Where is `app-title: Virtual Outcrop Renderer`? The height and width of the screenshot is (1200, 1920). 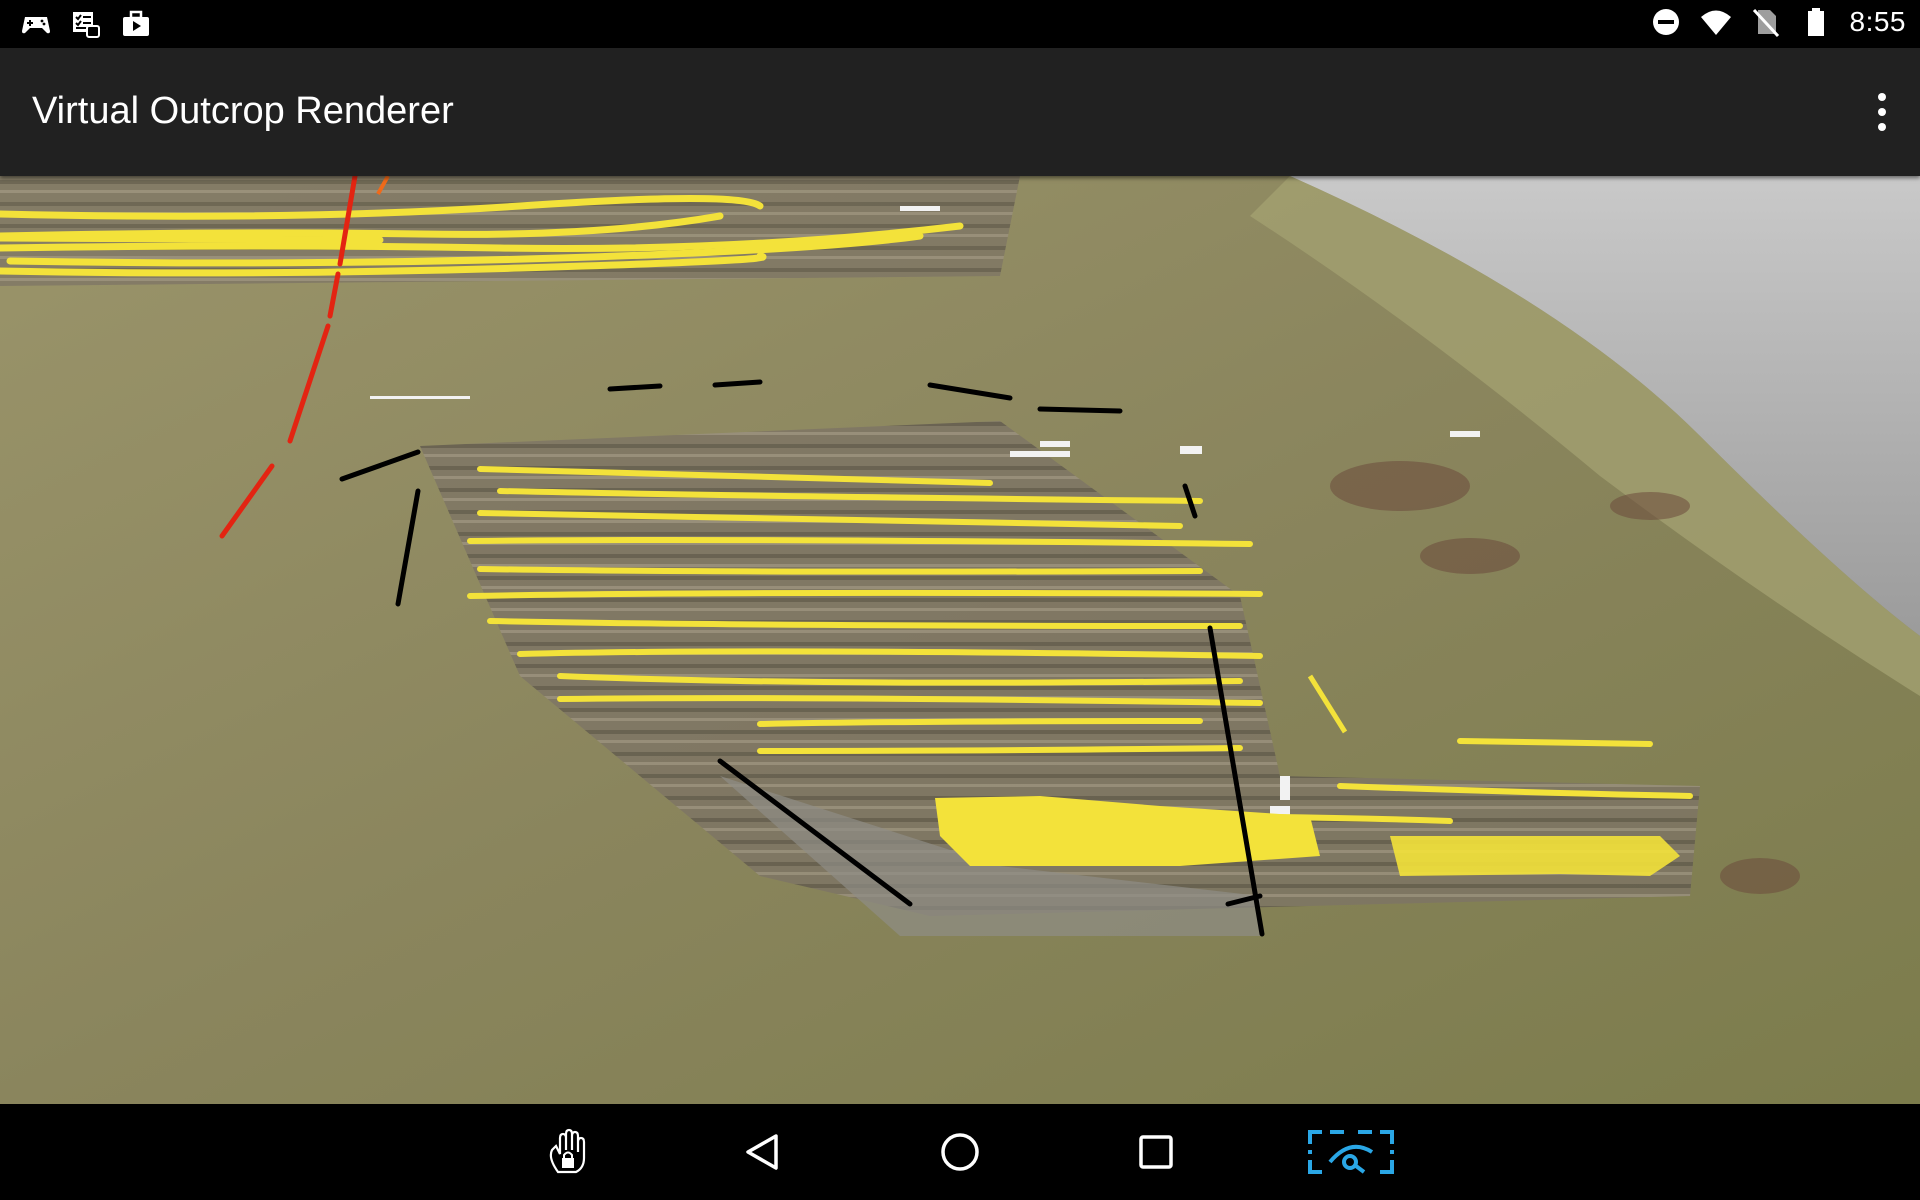
app-title: Virtual Outcrop Renderer is located at coordinates (243, 111).